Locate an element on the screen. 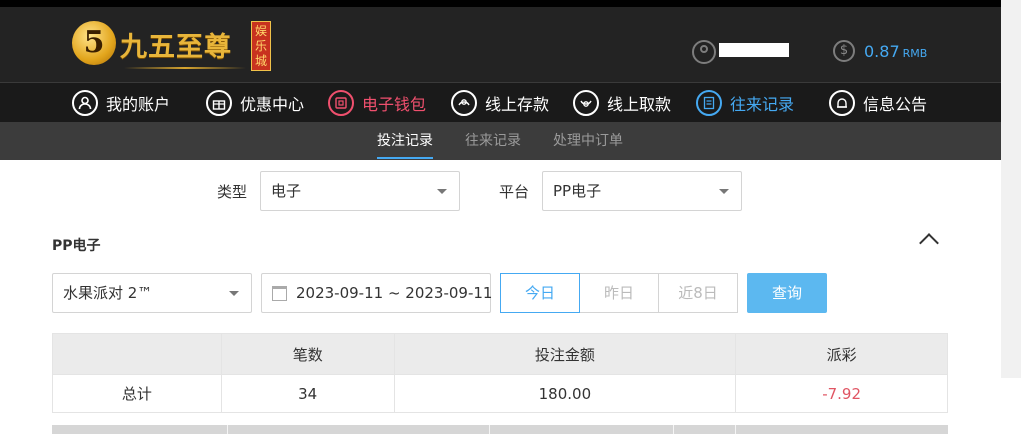 The image size is (1021, 434). withdraw-icon is located at coordinates (586, 103).